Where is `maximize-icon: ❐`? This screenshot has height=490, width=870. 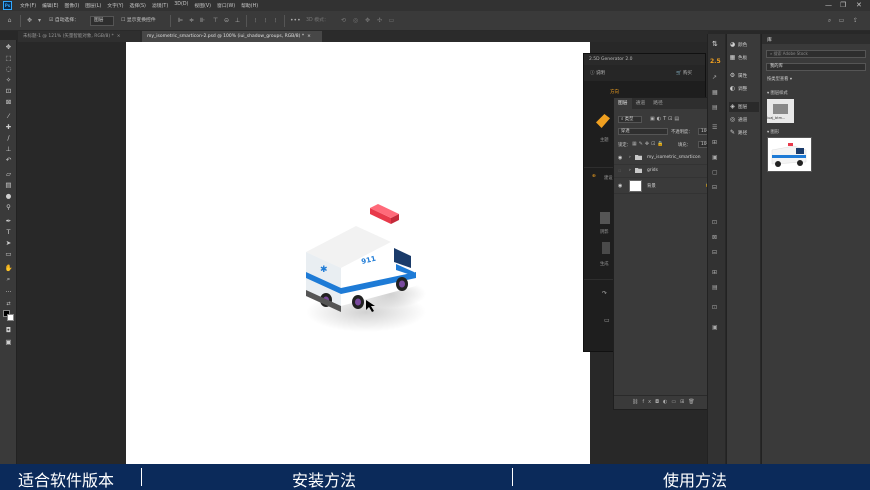
maximize-icon: ❐ is located at coordinates (843, 5).